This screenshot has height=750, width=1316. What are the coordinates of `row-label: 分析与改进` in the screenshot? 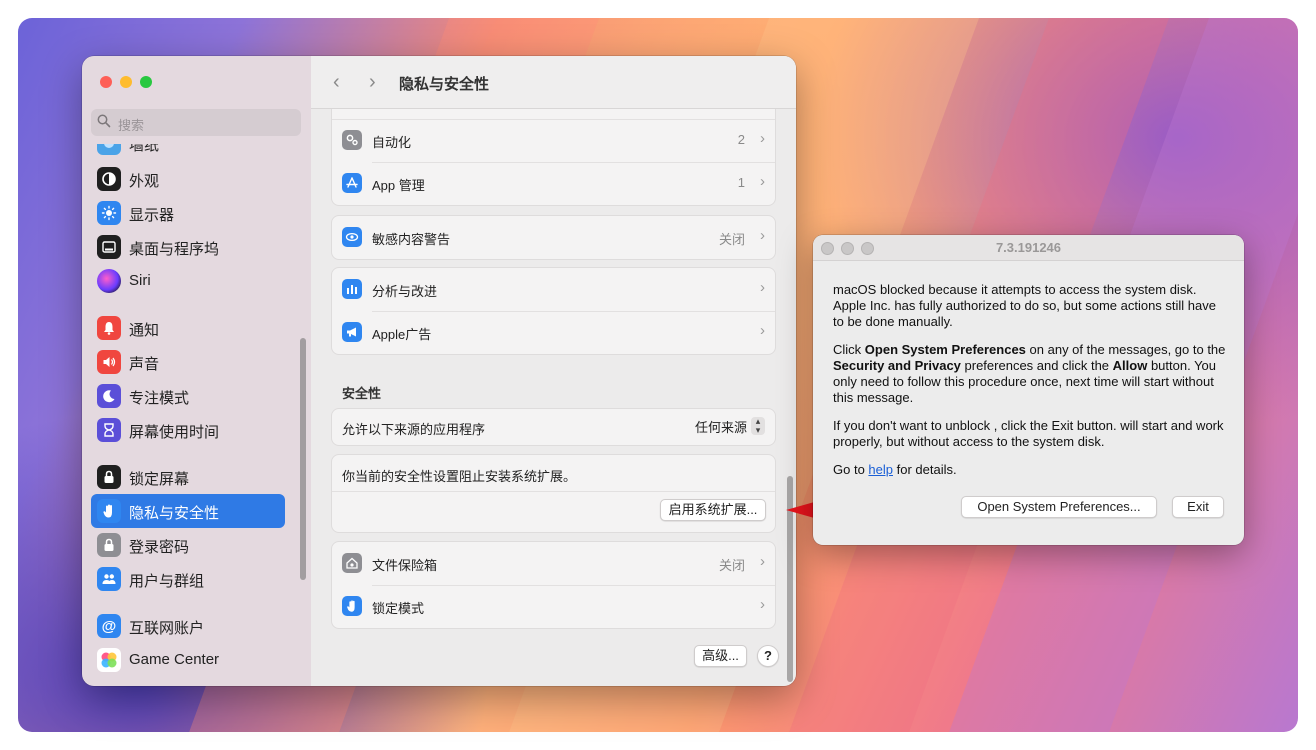 It's located at (405, 291).